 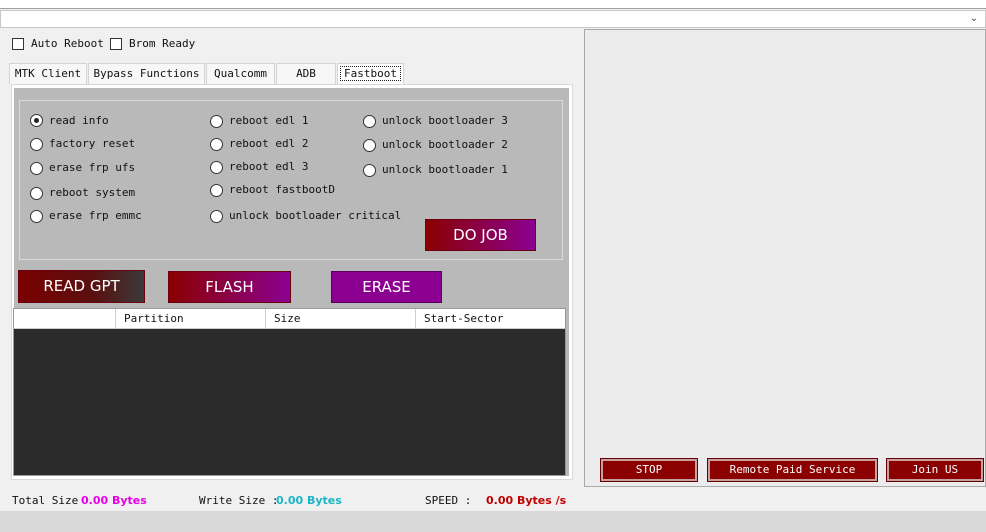 What do you see at coordinates (216, 216) in the screenshot?
I see `radio-unlock-bootloader-critical` at bounding box center [216, 216].